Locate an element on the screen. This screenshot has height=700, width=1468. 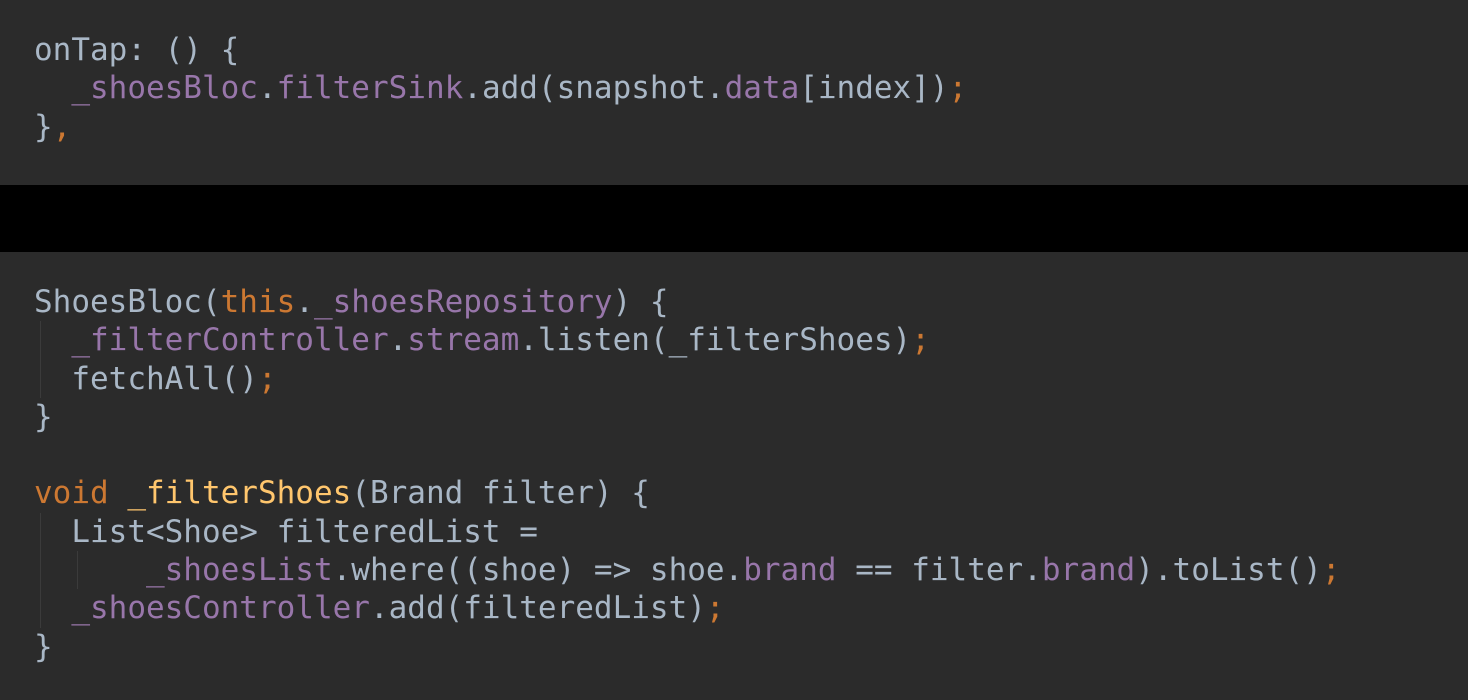
code-token: this is located at coordinates (258, 302).